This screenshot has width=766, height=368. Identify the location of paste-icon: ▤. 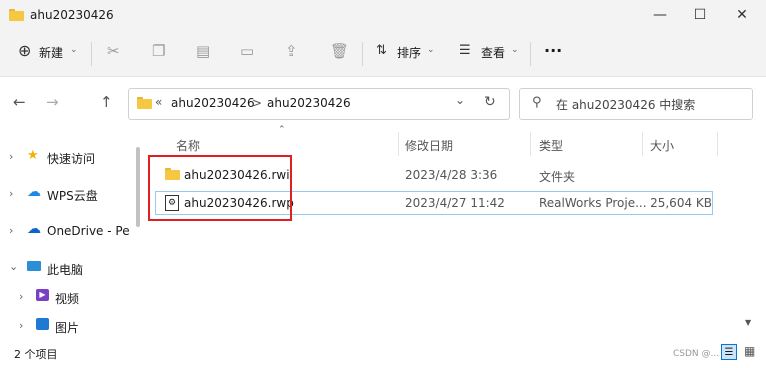
(203, 51).